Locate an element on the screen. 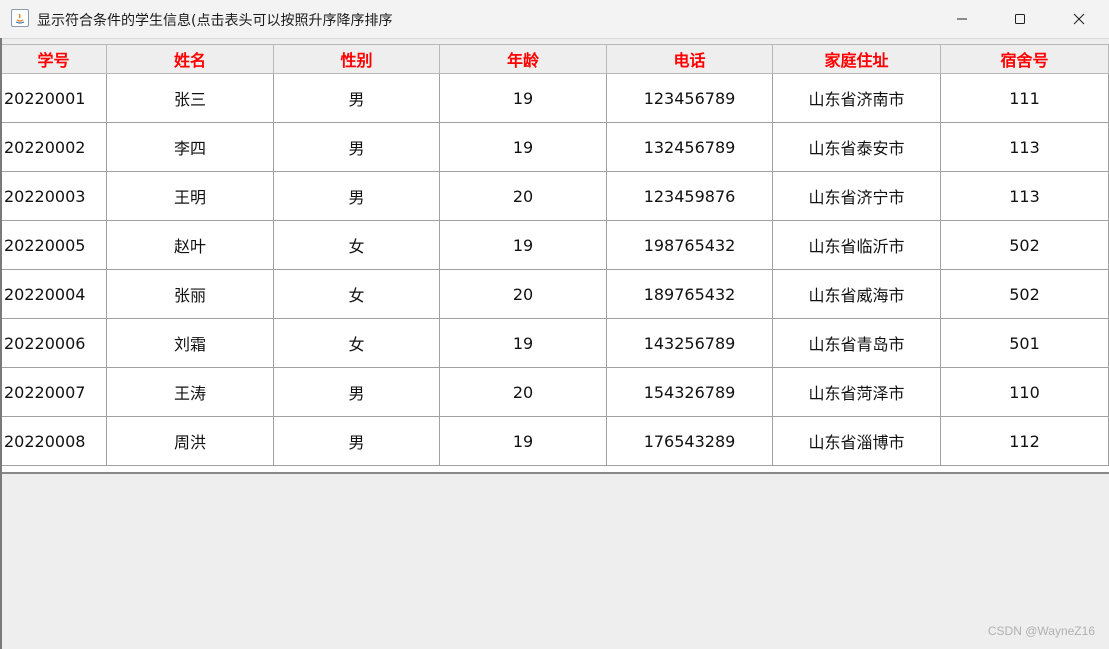 The image size is (1109, 649). cell-phone: 176543289 is located at coordinates (689, 441).